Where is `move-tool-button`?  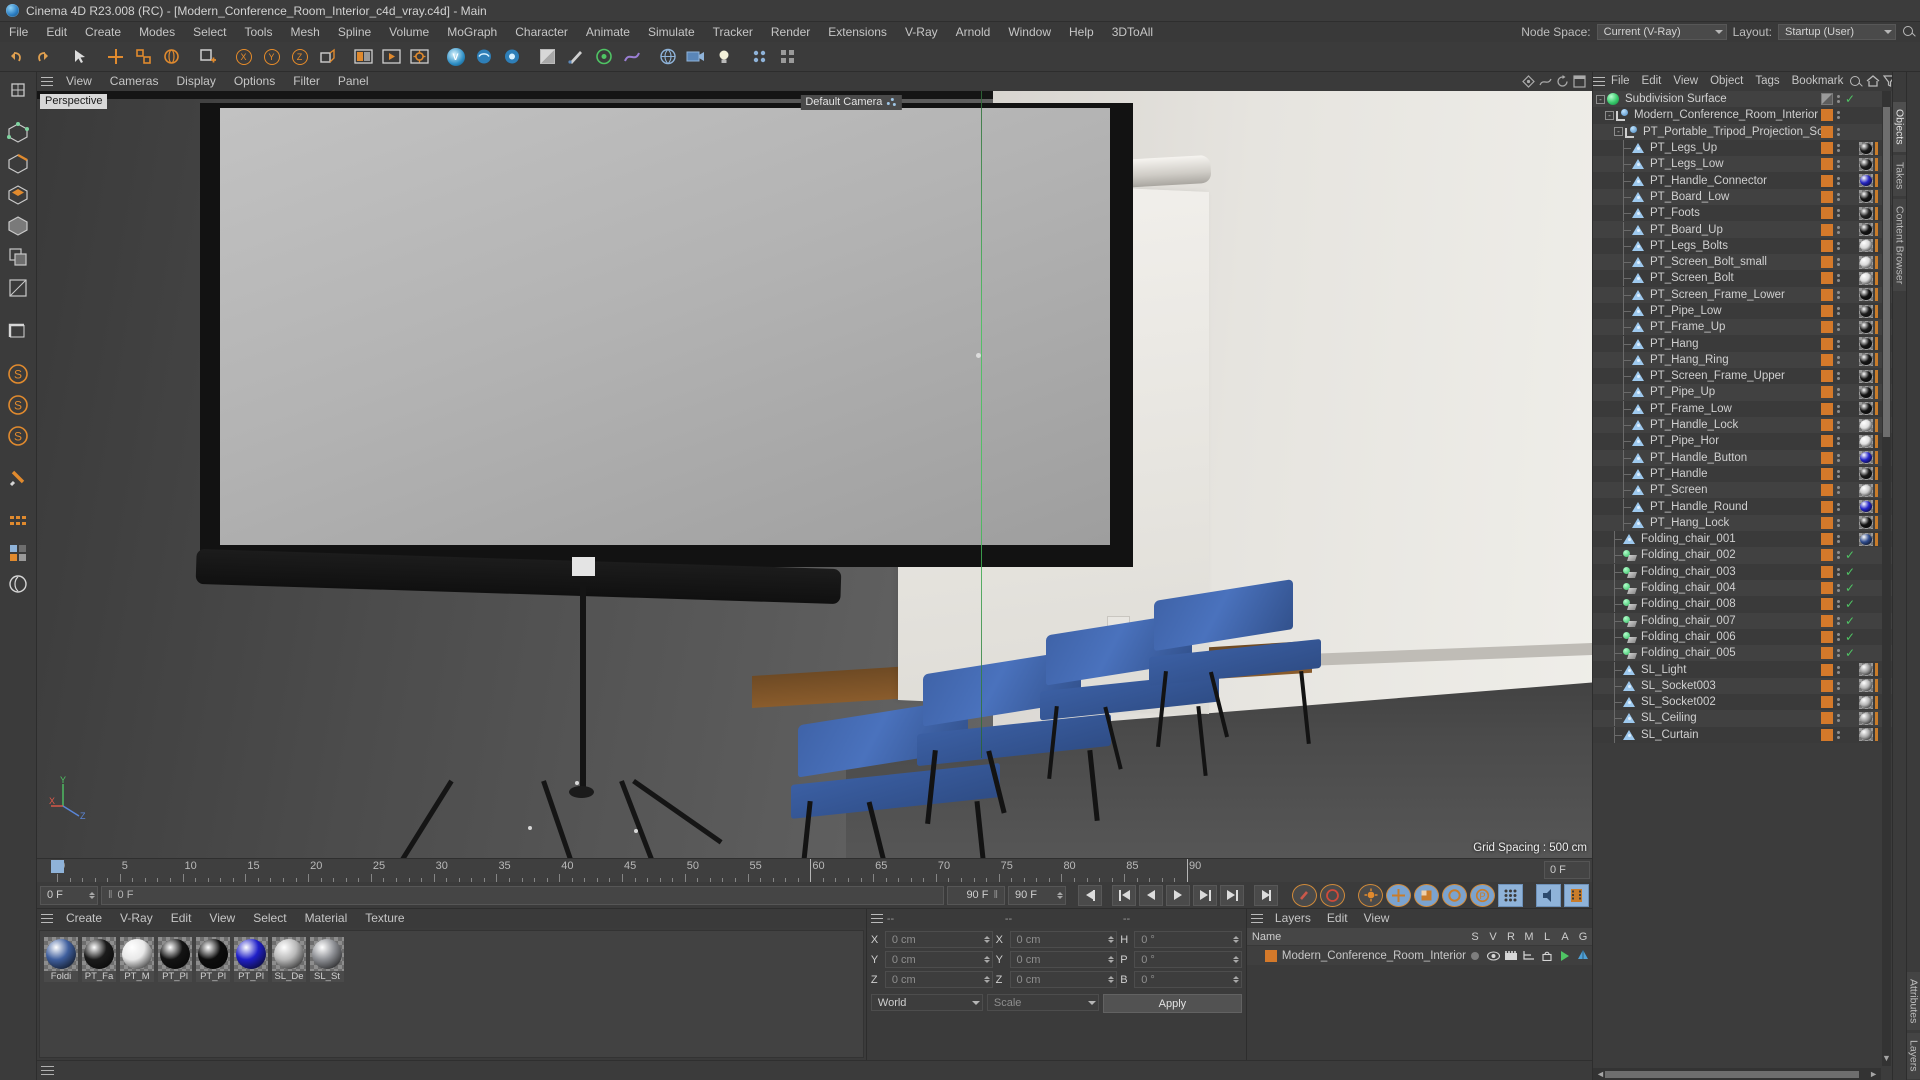
move-tool-button is located at coordinates (115, 56).